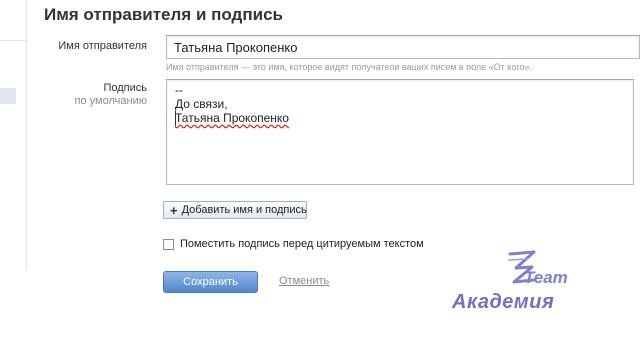 Image resolution: width=640 pixels, height=360 pixels. What do you see at coordinates (102, 46) in the screenshot?
I see `sender-name-label: Имя отправителя` at bounding box center [102, 46].